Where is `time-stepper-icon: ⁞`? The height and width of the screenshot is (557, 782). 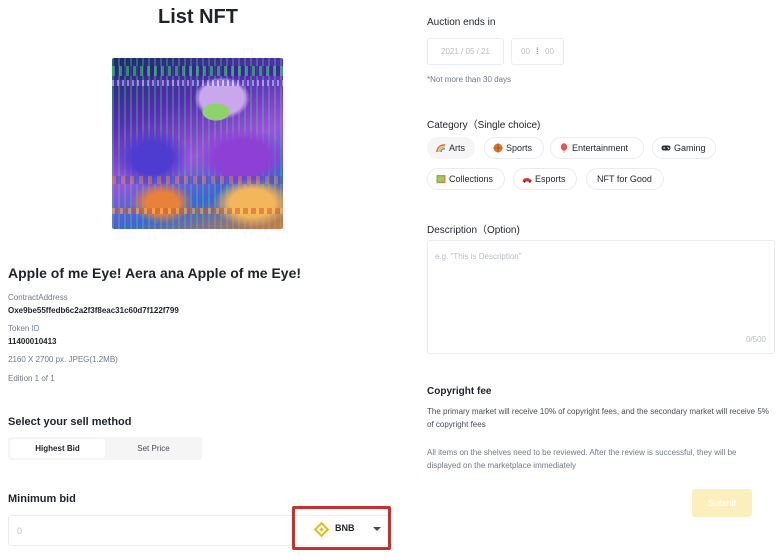 time-stepper-icon: ⁞ is located at coordinates (537, 51).